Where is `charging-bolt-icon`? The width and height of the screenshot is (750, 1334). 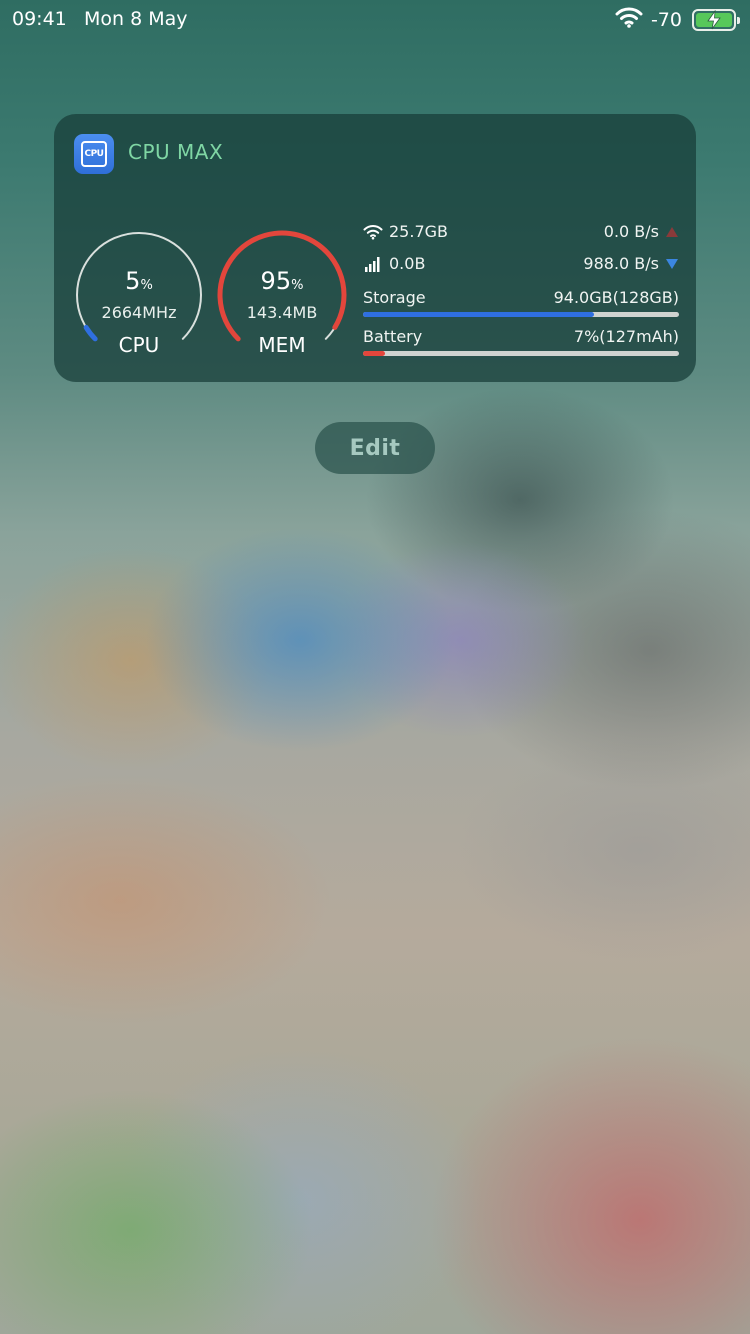 charging-bolt-icon is located at coordinates (714, 19).